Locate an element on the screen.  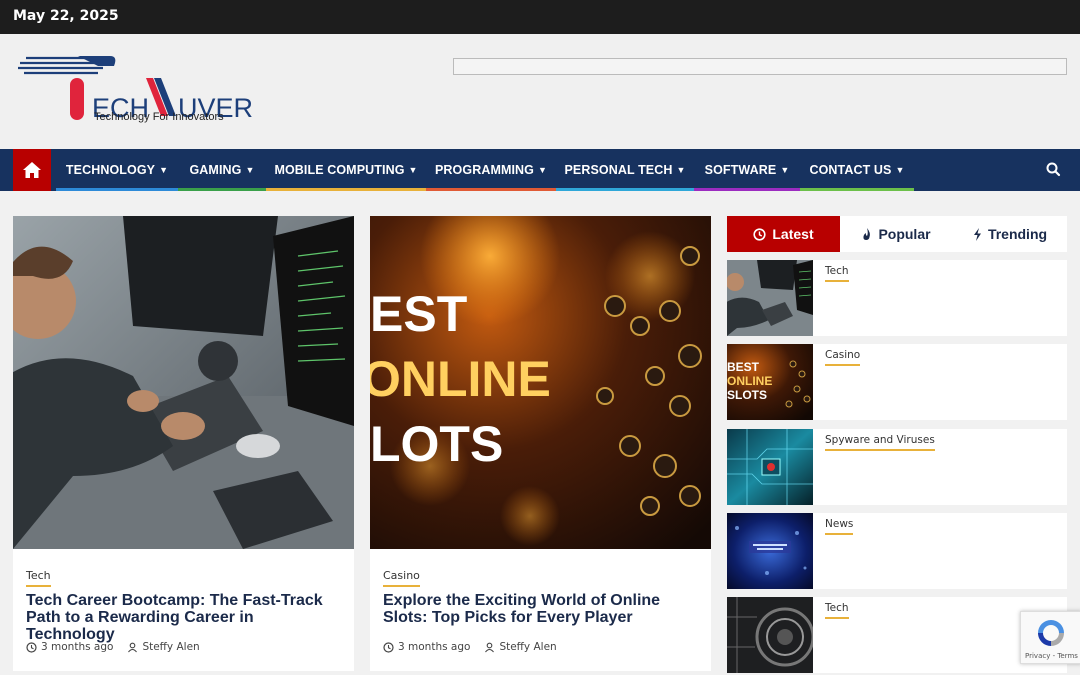
nav-label: TECHNOLOGY is located at coordinates (110, 170).